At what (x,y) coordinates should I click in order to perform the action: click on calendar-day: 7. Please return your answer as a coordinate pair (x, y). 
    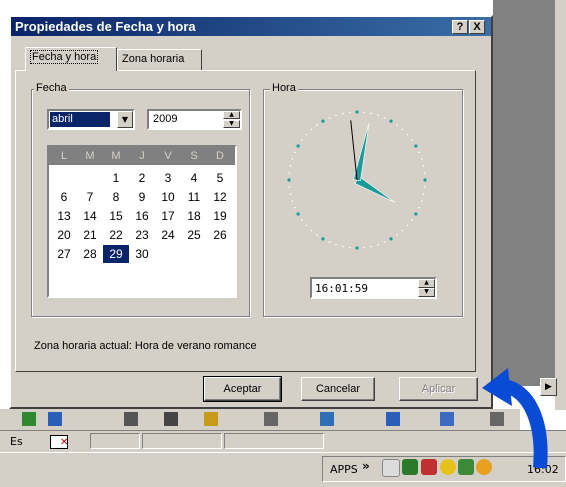
    Looking at the image, I should click on (90, 197).